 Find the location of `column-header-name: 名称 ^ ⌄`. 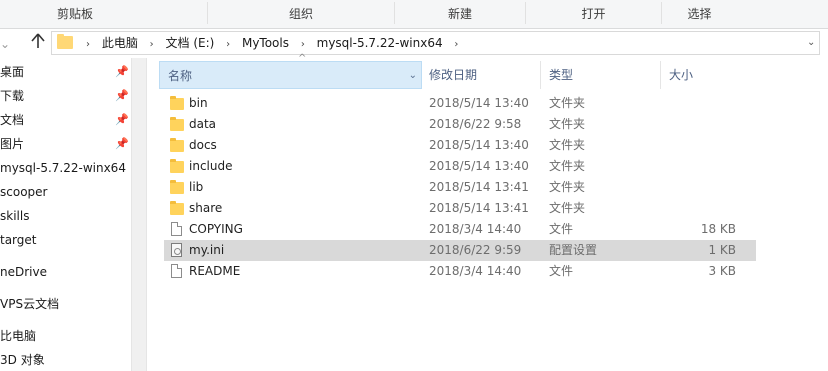

column-header-name: 名称 ^ ⌄ is located at coordinates (290, 72).